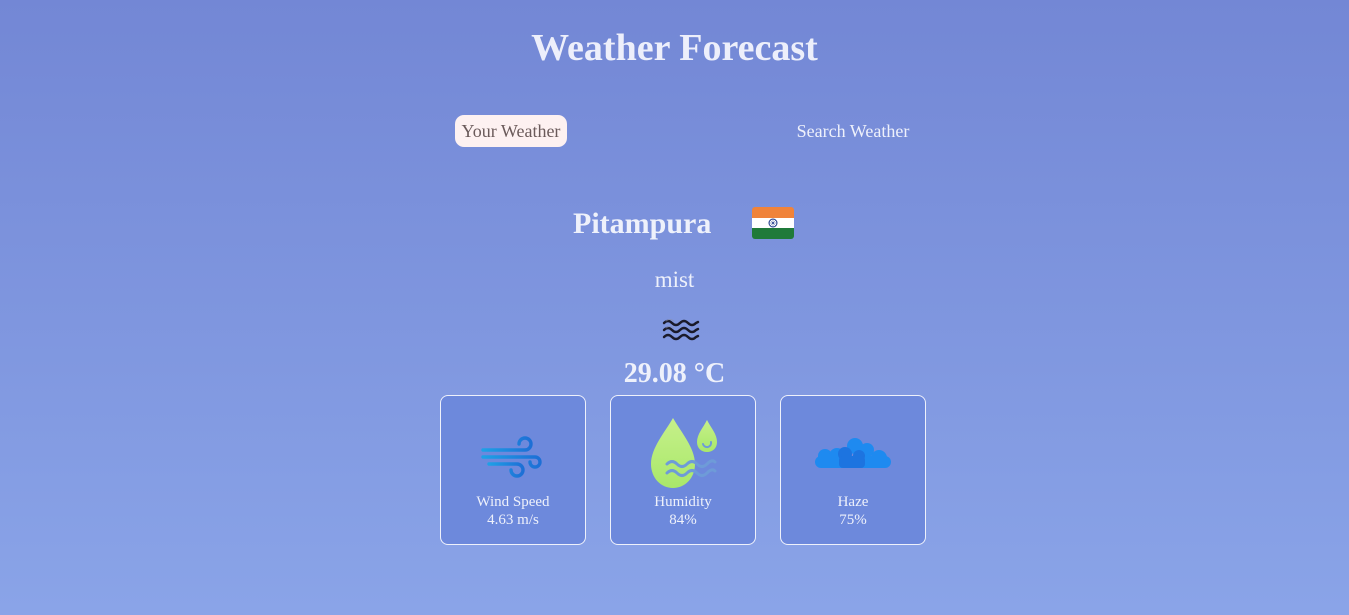  What do you see at coordinates (853, 520) in the screenshot?
I see `haze-value: 75%` at bounding box center [853, 520].